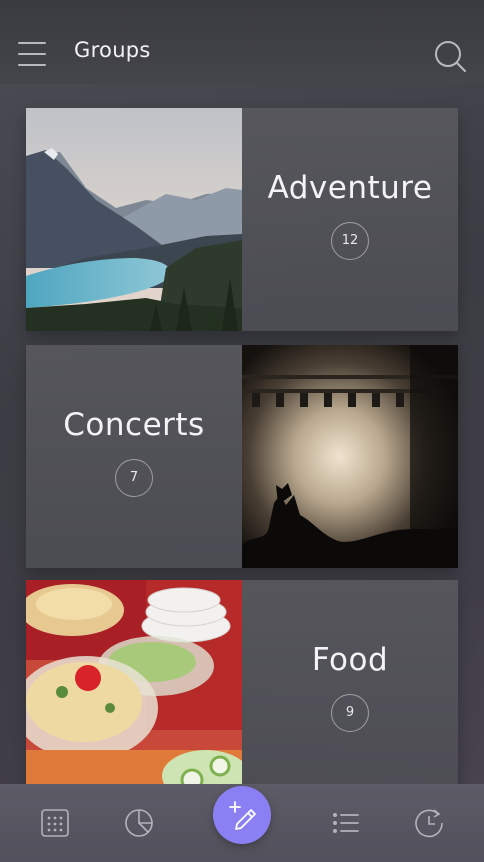  Describe the element at coordinates (242, 42) in the screenshot. I see `app-header: Groups` at that location.